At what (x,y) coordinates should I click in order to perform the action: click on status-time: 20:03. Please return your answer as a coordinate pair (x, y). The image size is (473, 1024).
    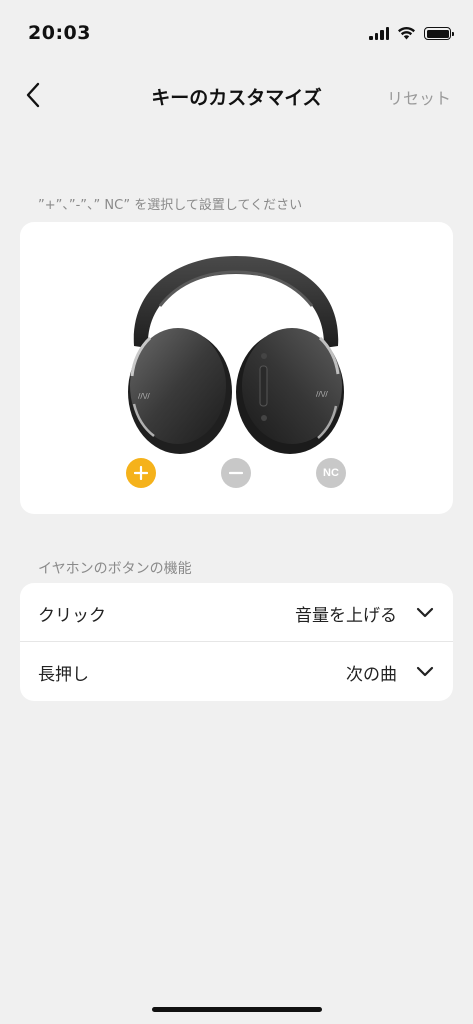
    Looking at the image, I should click on (59, 33).